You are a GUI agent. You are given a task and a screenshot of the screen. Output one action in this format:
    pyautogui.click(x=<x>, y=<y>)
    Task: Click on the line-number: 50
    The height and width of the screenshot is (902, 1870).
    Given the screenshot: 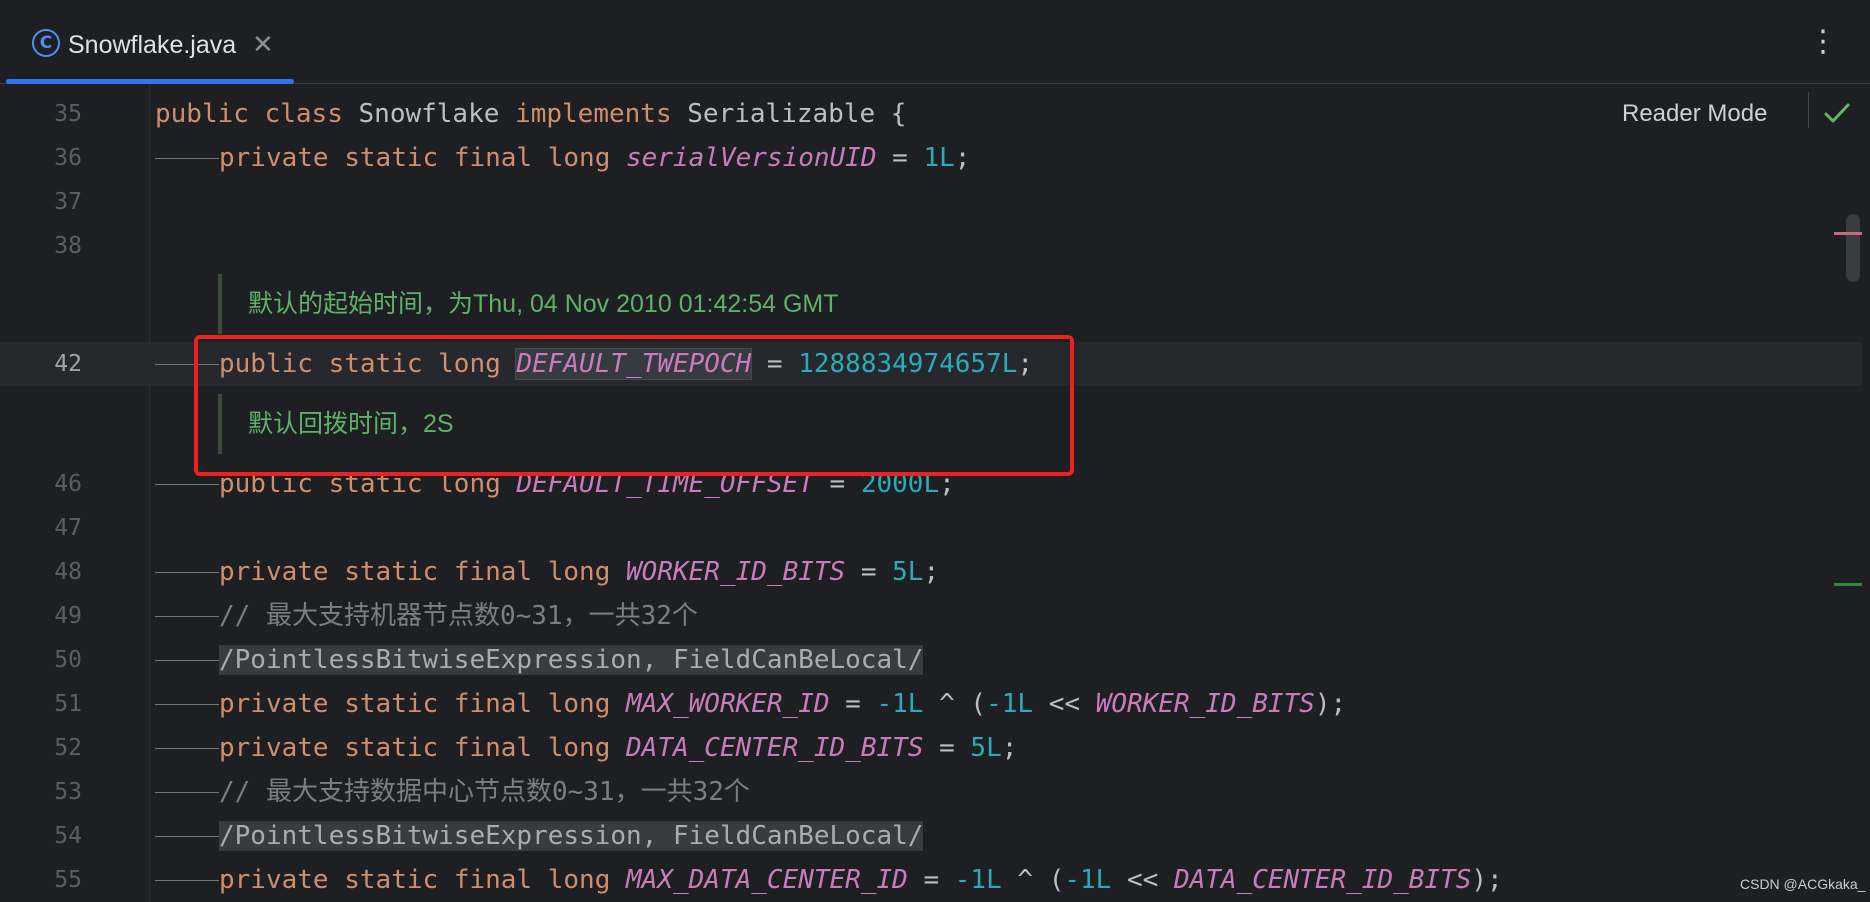 What is the action you would take?
    pyautogui.click(x=68, y=660)
    